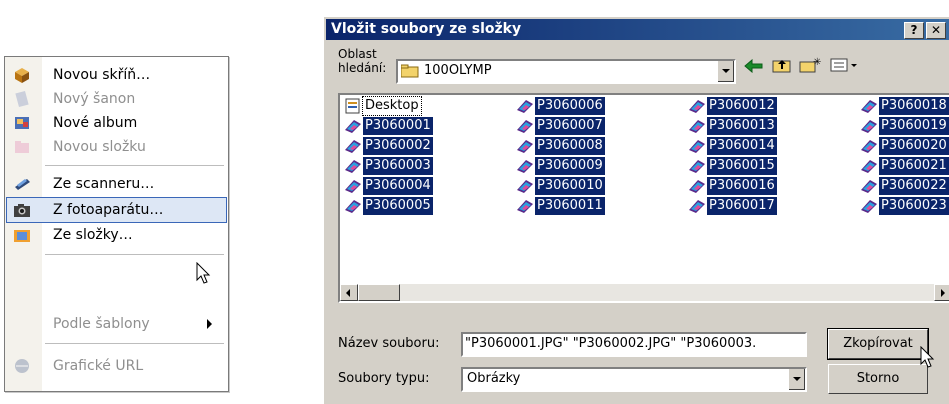 This screenshot has width=949, height=404. What do you see at coordinates (566, 71) in the screenshot?
I see `look-in-select: 100OLYMP` at bounding box center [566, 71].